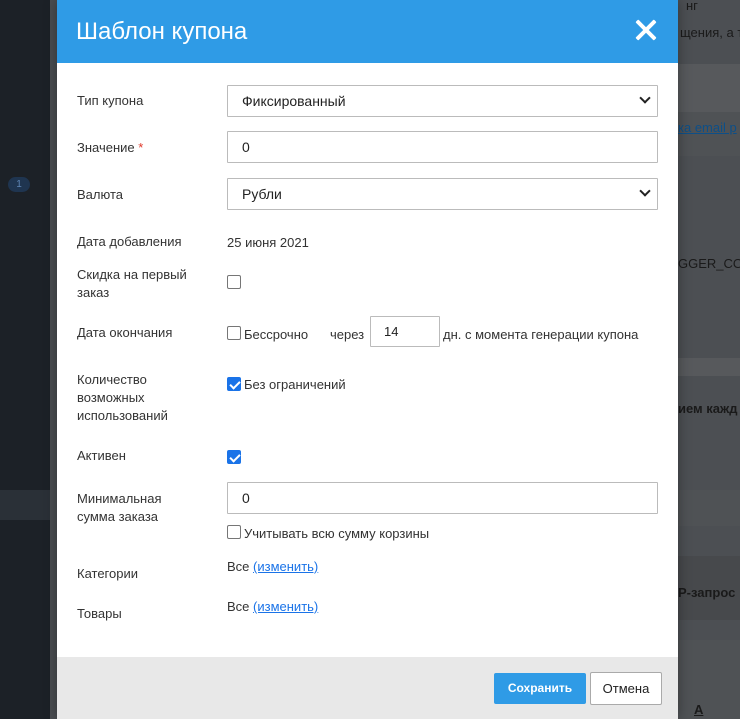  Describe the element at coordinates (106, 147) in the screenshot. I see `value-label-text: Значение` at that location.